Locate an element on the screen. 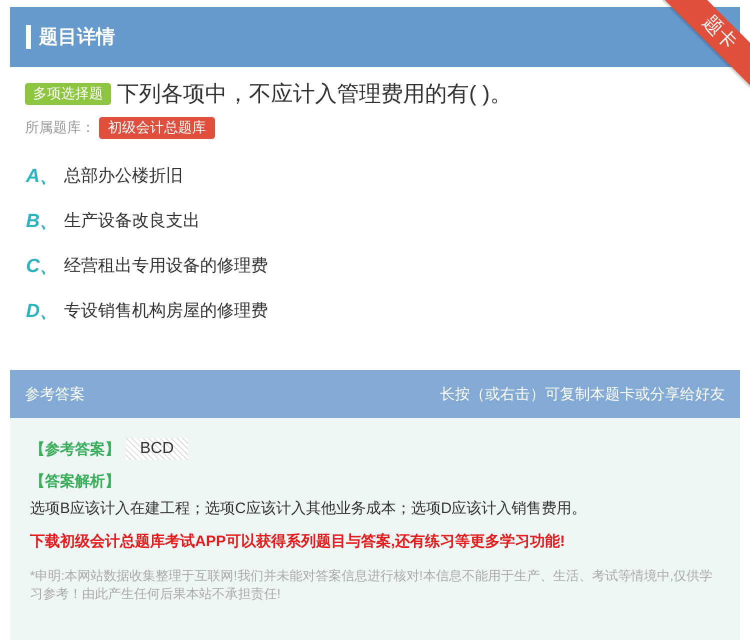  question-text: 下列各项中，不应计入管理费用的有( )。 is located at coordinates (314, 94).